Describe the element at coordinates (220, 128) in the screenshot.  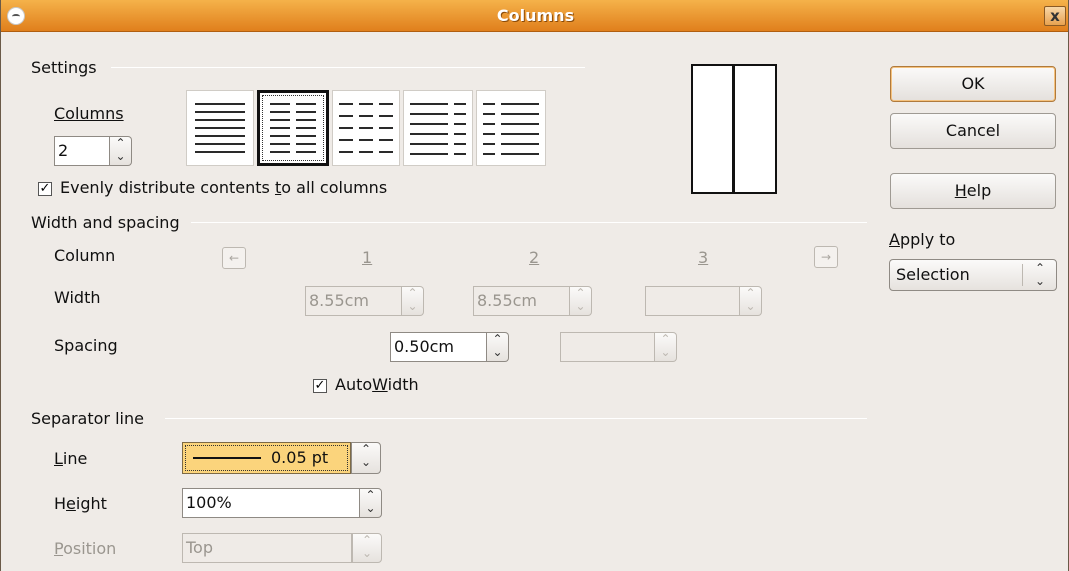
I see `preset-one-column` at that location.